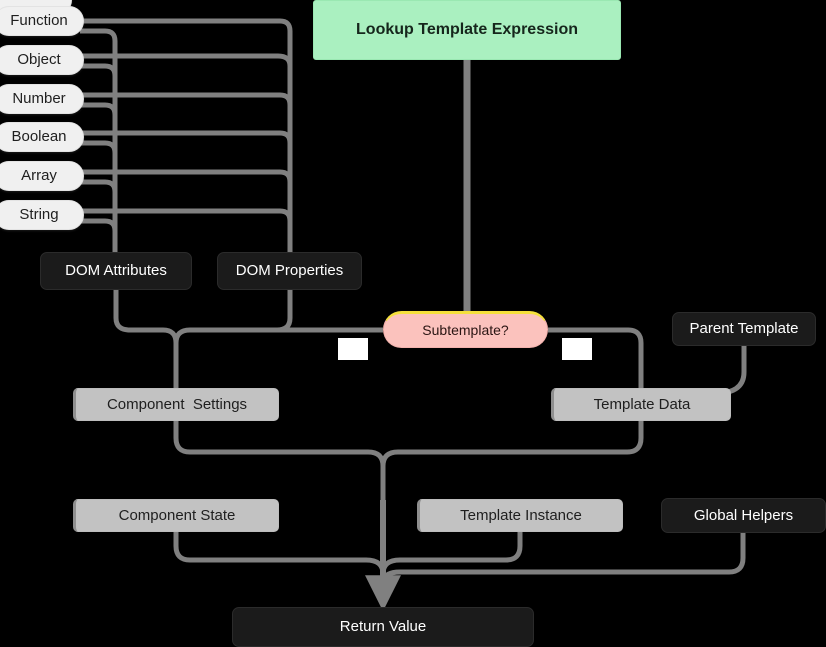 The width and height of the screenshot is (826, 647). I want to click on node-component-settings-label: Component Settings, so click(177, 404).